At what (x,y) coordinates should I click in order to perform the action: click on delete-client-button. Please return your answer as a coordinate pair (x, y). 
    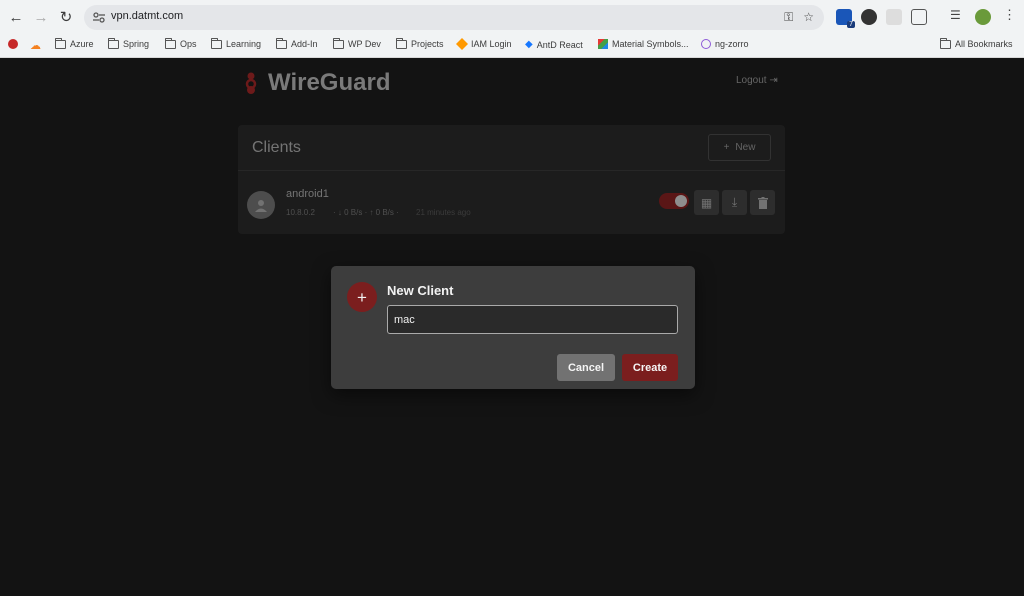
    Looking at the image, I should click on (762, 202).